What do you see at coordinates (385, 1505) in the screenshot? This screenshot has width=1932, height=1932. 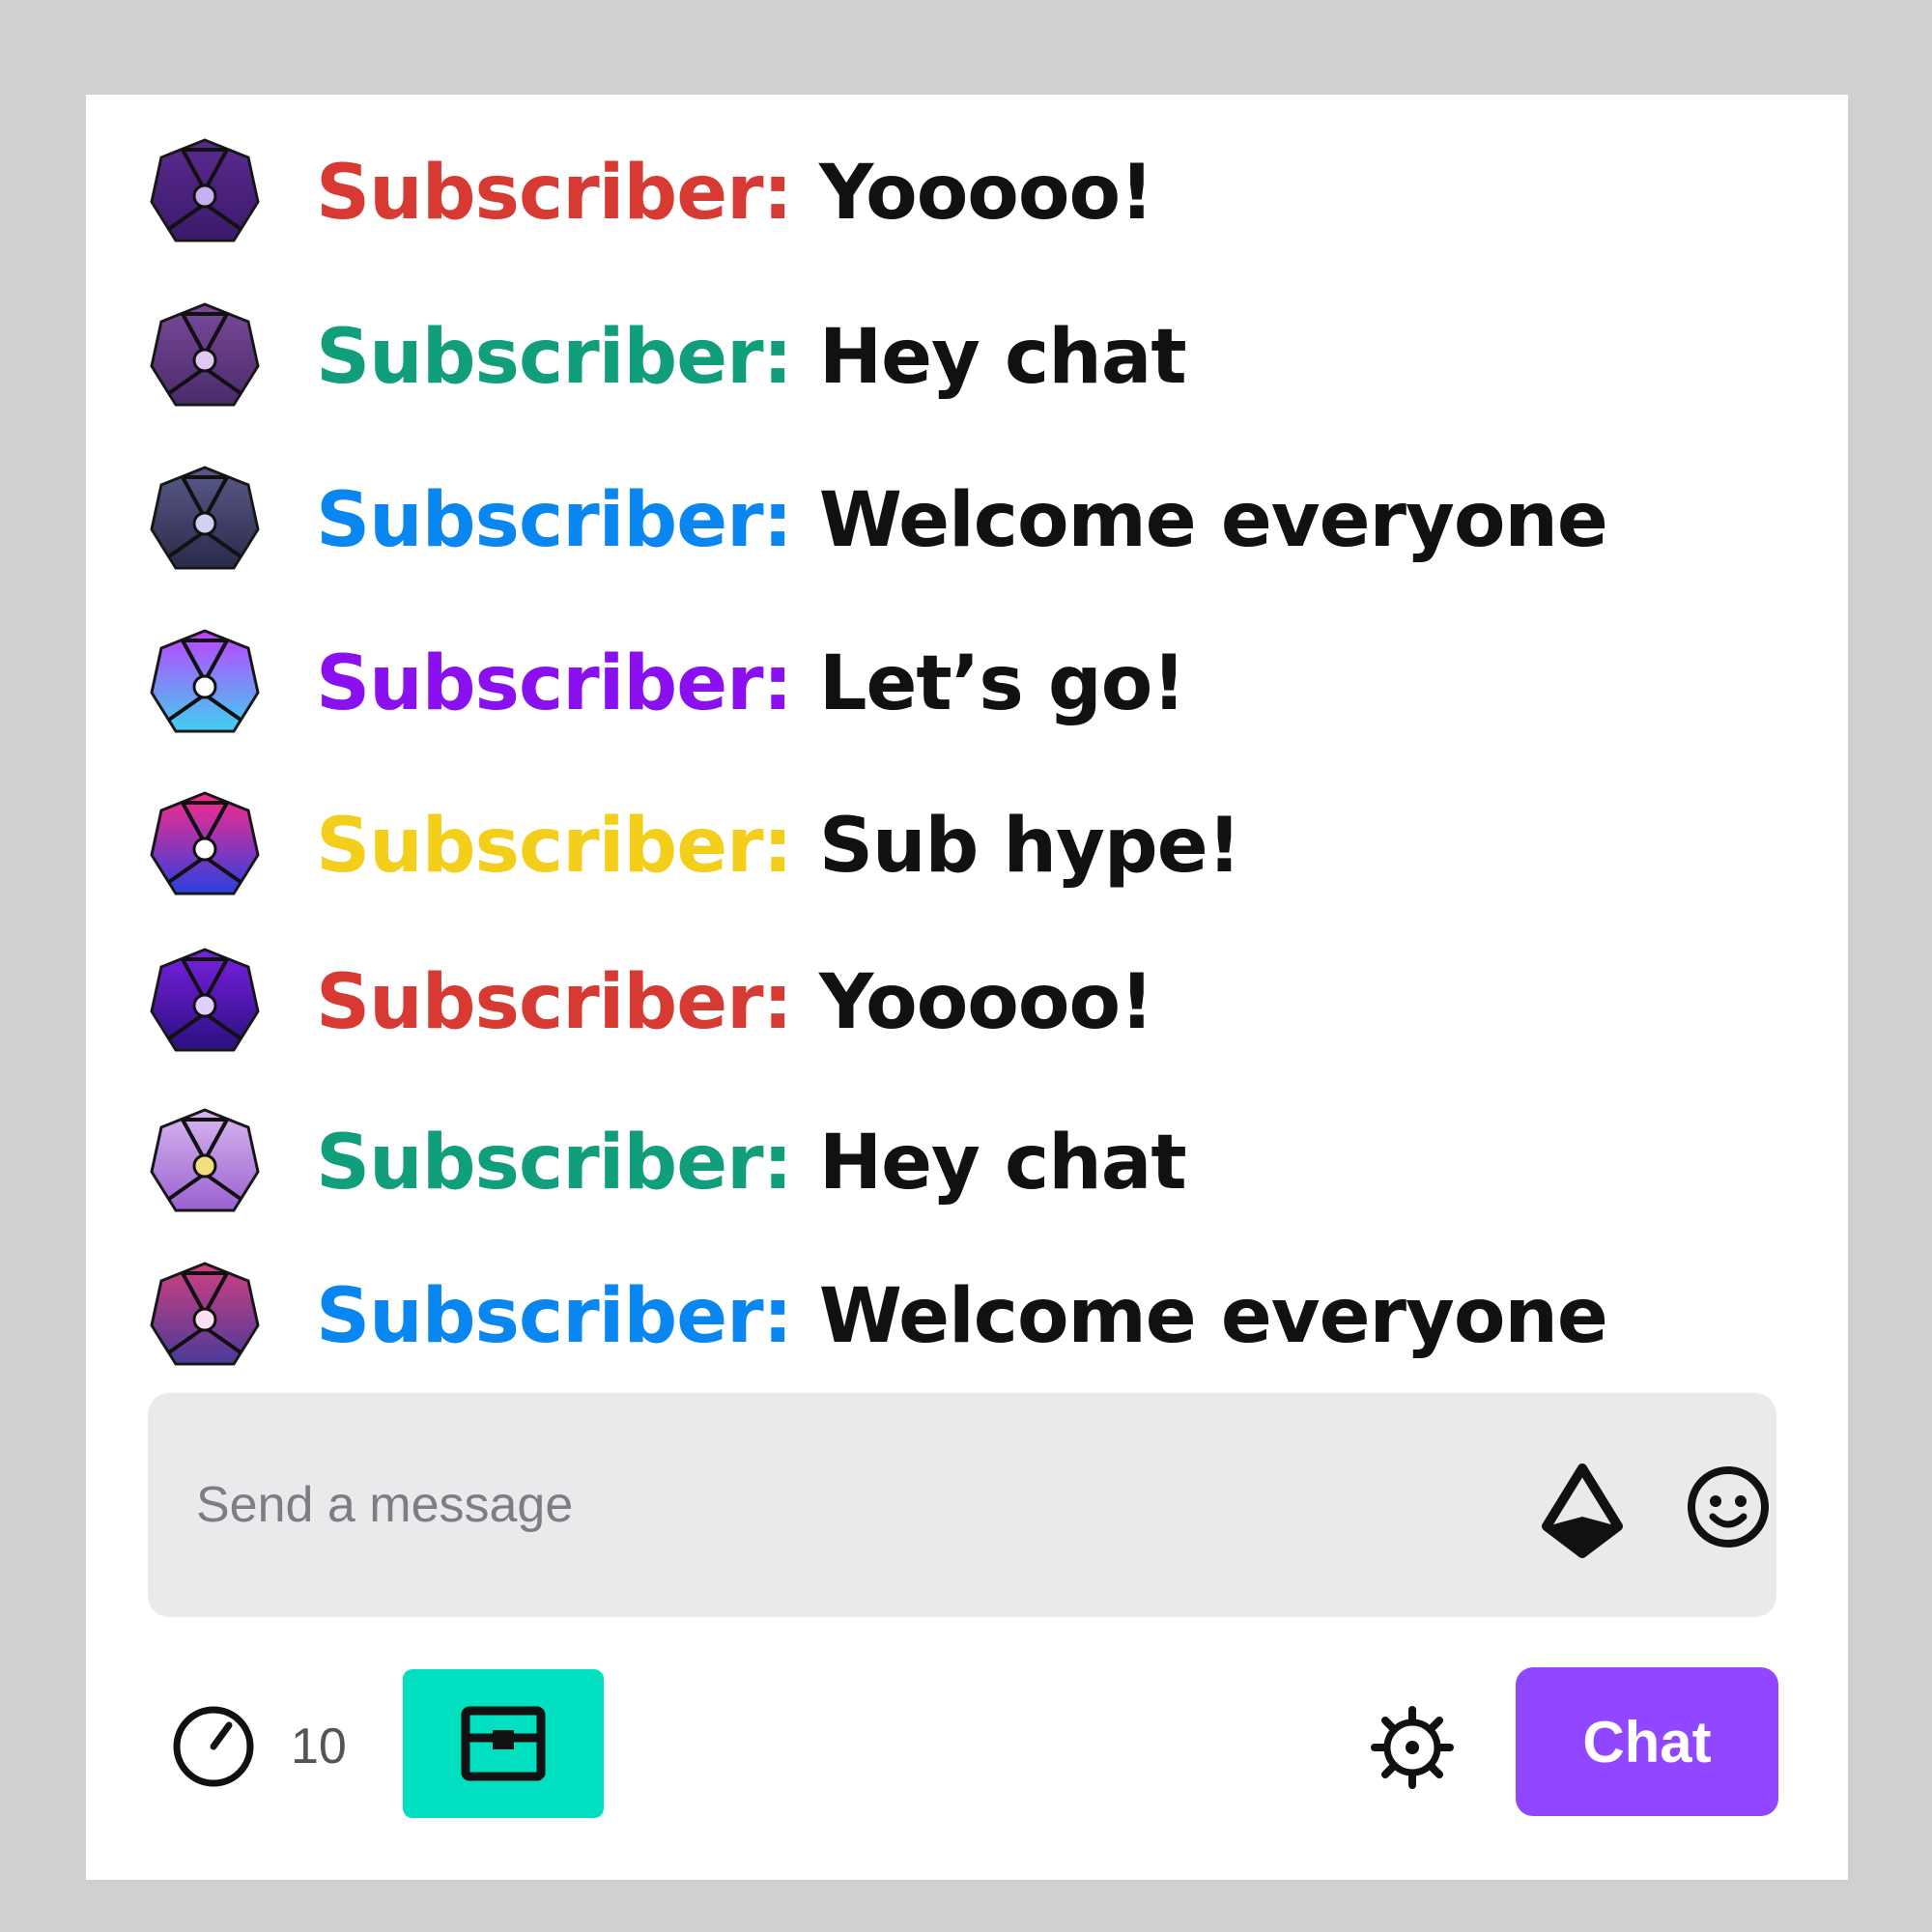 I see `chat-input-placeholder: Send a message` at bounding box center [385, 1505].